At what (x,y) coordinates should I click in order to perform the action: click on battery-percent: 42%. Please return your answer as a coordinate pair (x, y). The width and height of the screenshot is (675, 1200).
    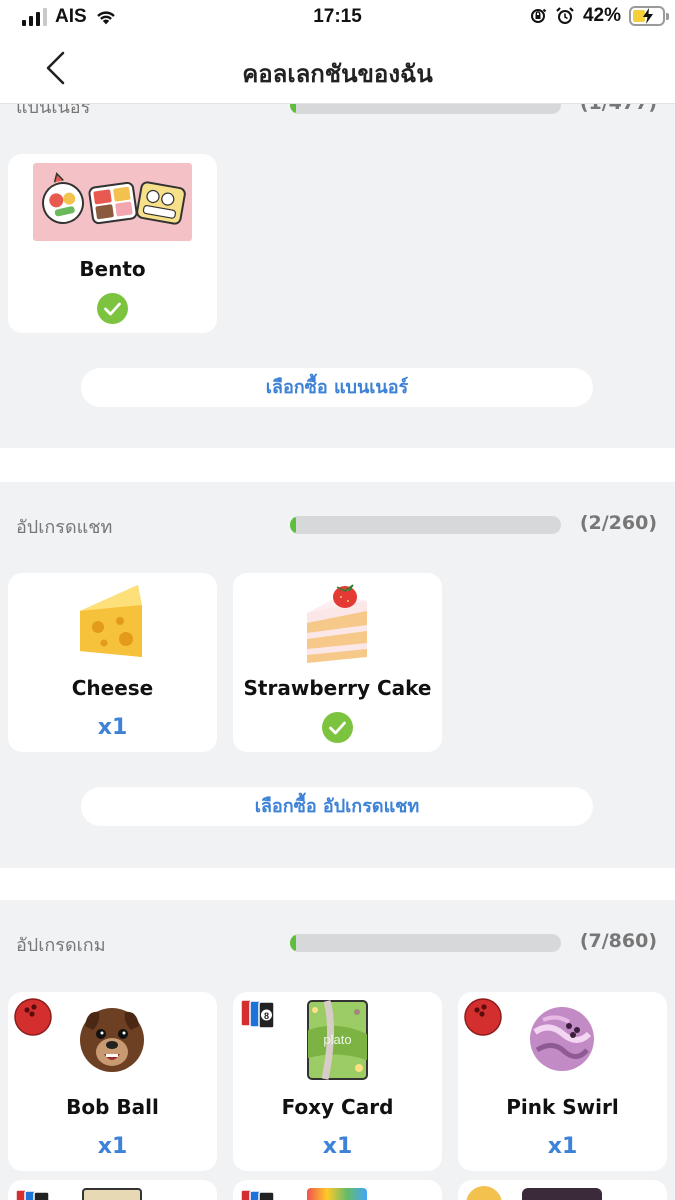
    Looking at the image, I should click on (601, 15).